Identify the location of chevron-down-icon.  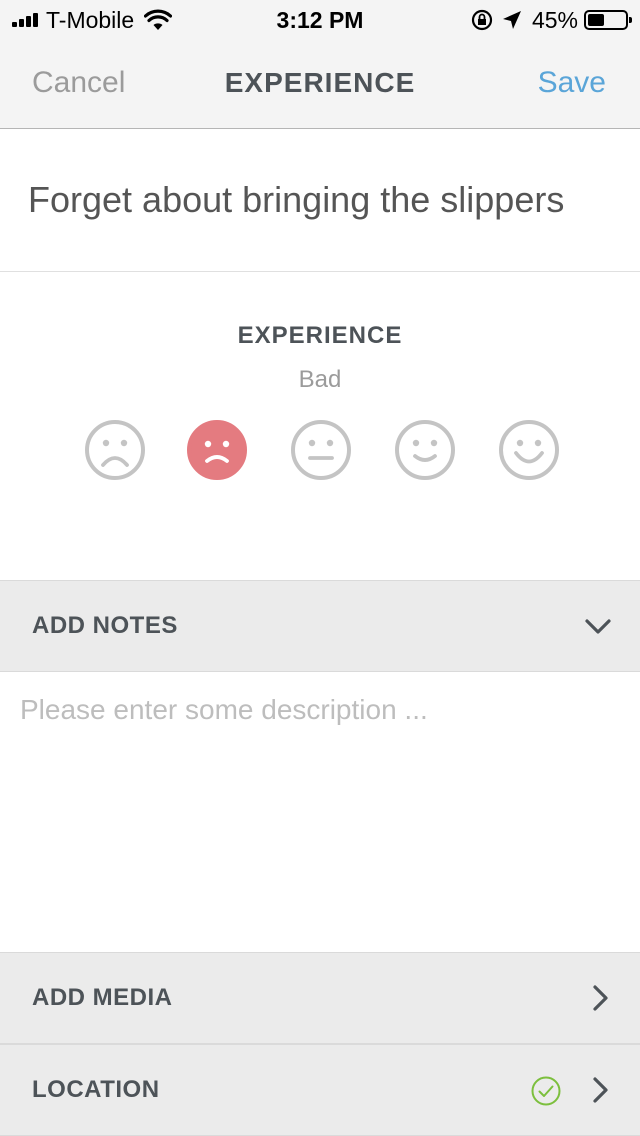
(598, 626).